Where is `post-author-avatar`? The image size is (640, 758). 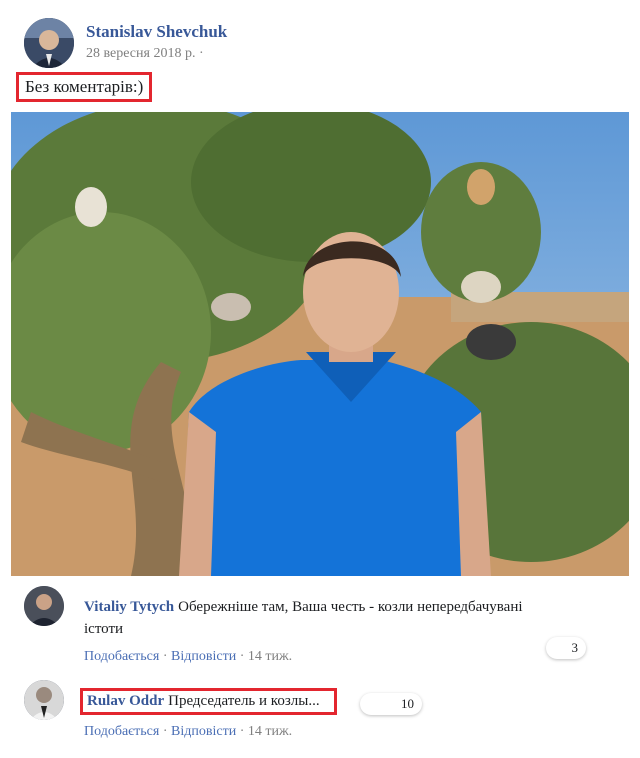
post-author-avatar is located at coordinates (49, 43).